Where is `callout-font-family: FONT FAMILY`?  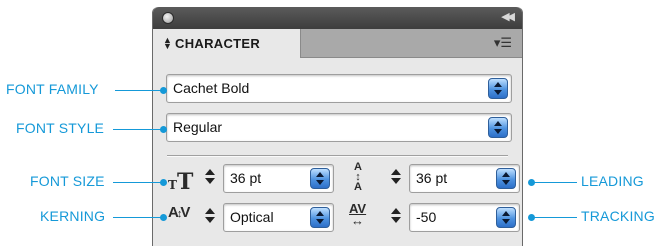 callout-font-family: FONT FAMILY is located at coordinates (52, 89).